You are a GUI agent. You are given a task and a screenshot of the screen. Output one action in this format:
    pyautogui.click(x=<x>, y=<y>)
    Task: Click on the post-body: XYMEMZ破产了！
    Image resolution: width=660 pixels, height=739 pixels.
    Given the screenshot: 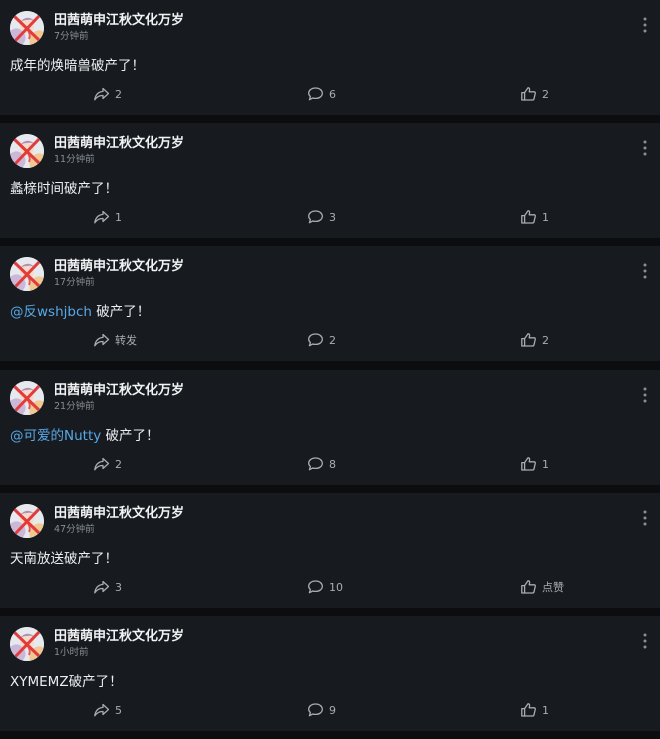 What is the action you would take?
    pyautogui.click(x=66, y=682)
    